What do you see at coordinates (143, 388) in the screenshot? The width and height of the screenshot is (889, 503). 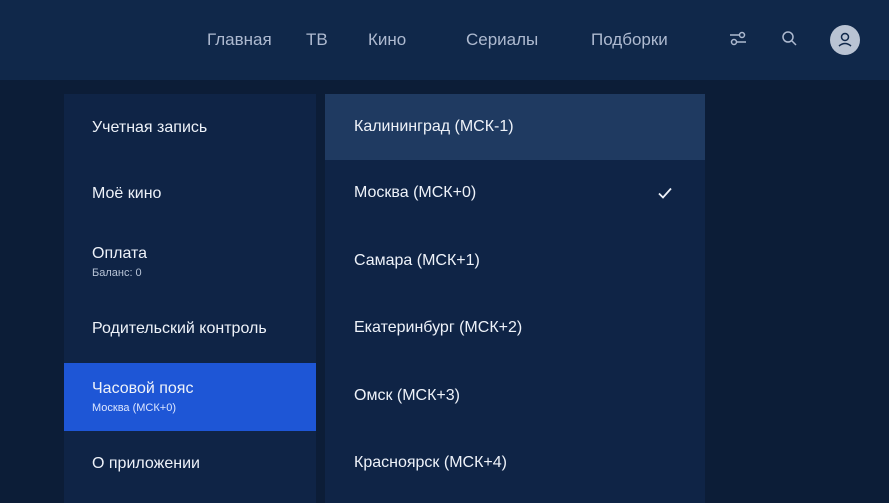 I see `settings-item-label: Часовой пояс` at bounding box center [143, 388].